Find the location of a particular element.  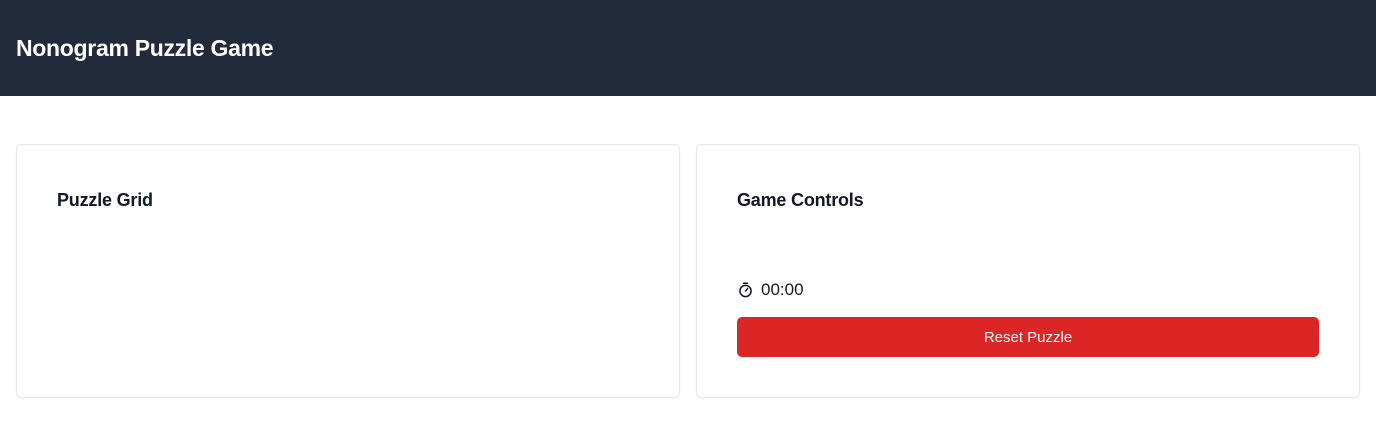

app-title: Nonogram Puzzle Game is located at coordinates (145, 47).